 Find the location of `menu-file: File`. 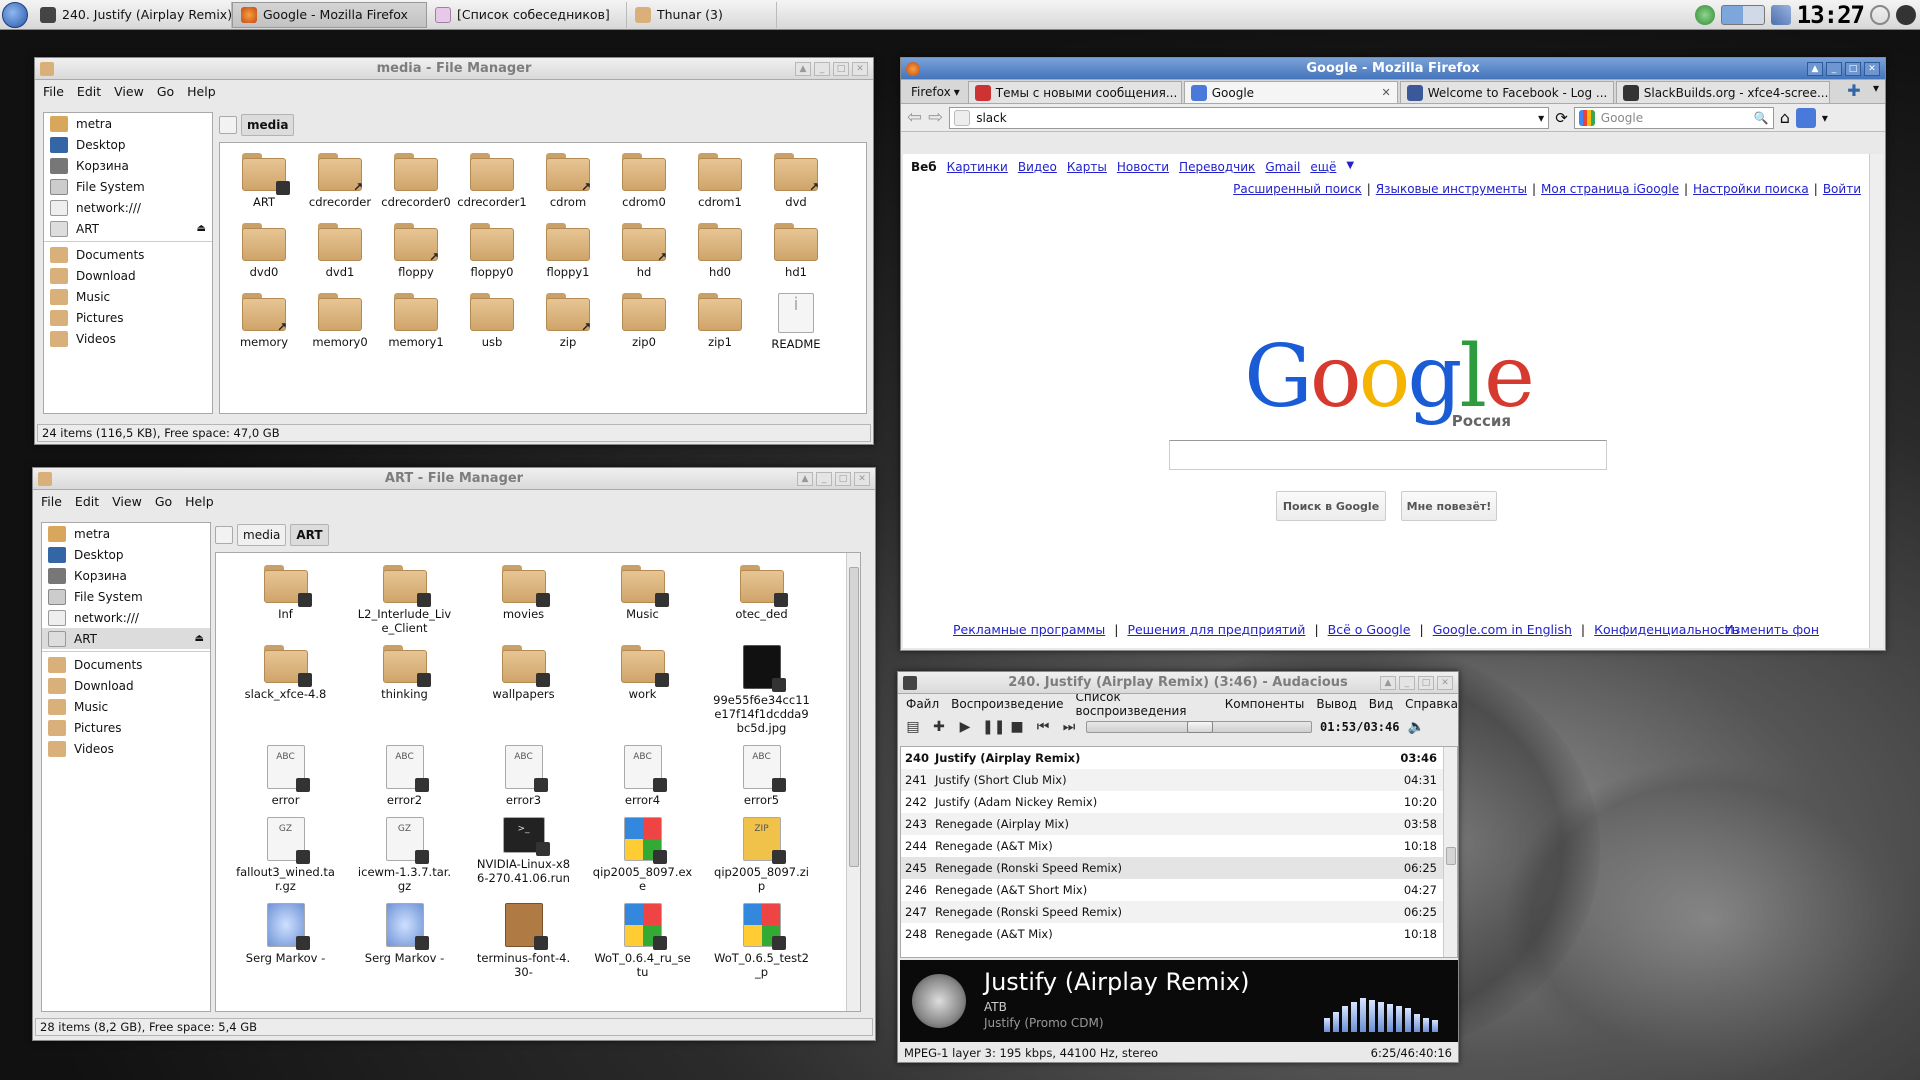

menu-file: File is located at coordinates (51, 501).